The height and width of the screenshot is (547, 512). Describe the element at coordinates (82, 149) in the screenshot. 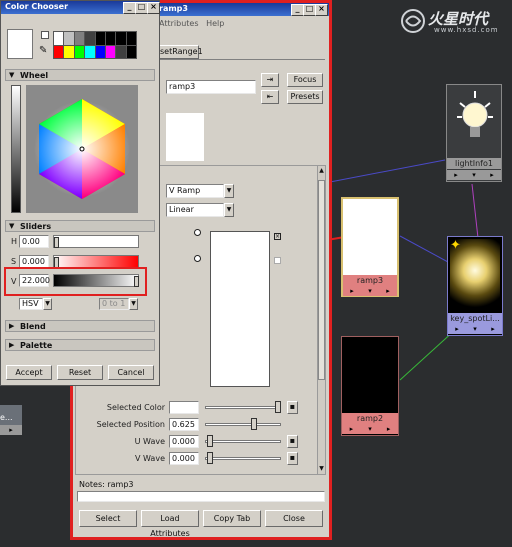

I see `color-wheel` at that location.